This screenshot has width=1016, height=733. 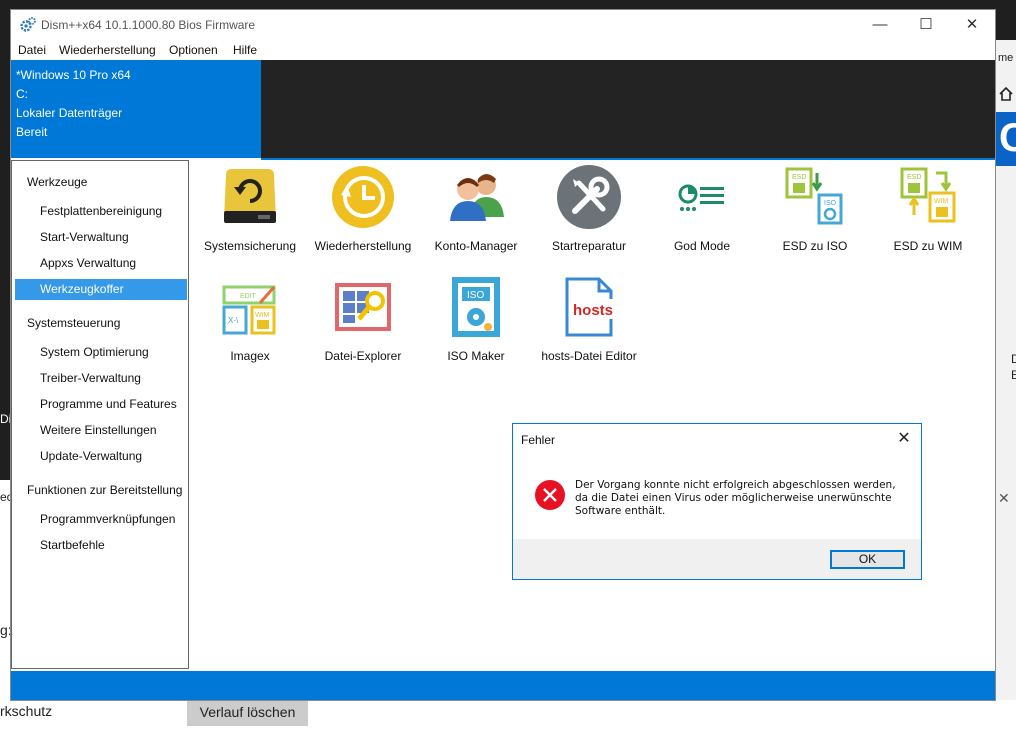 I want to click on background-left-text-3: g:, so click(x=6, y=630).